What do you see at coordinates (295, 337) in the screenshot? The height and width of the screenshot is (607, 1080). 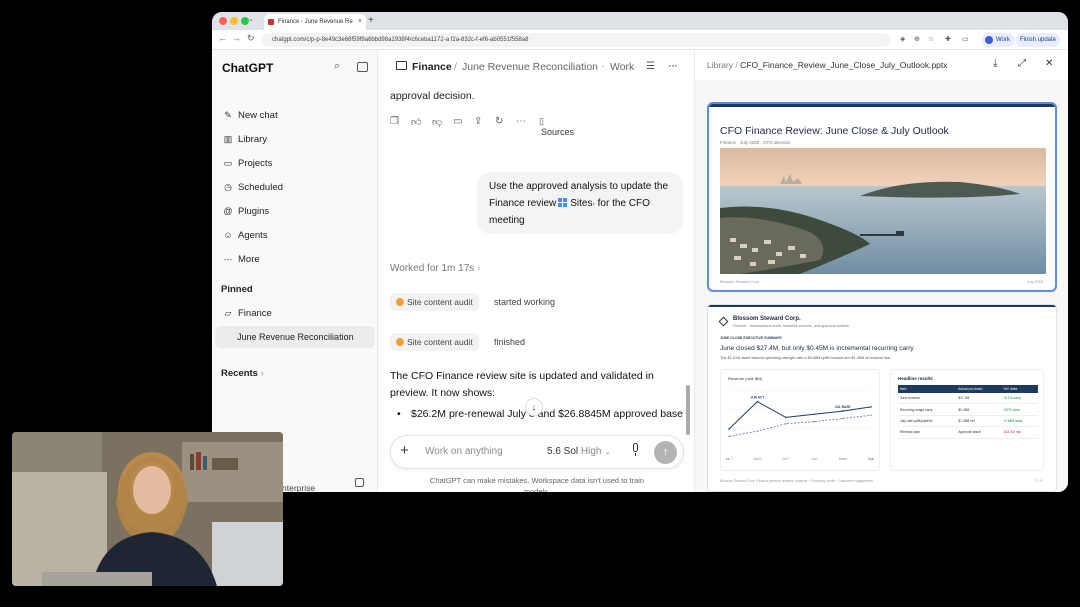 I see `sidebar-item-june-revenue-reconciliation: June Revenue Reconciliation` at bounding box center [295, 337].